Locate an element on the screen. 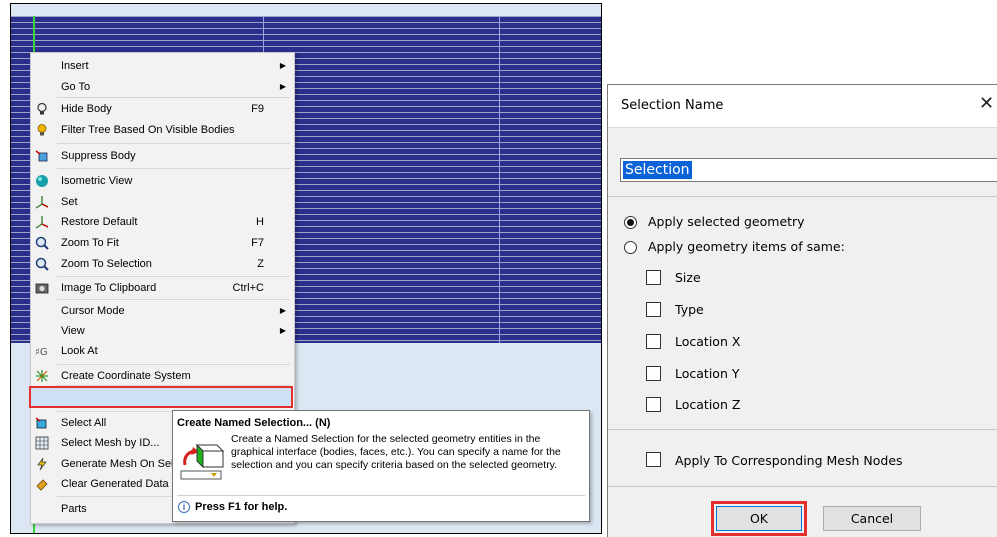 The width and height of the screenshot is (997, 537). checkbox-type-label: Type is located at coordinates (689, 309).